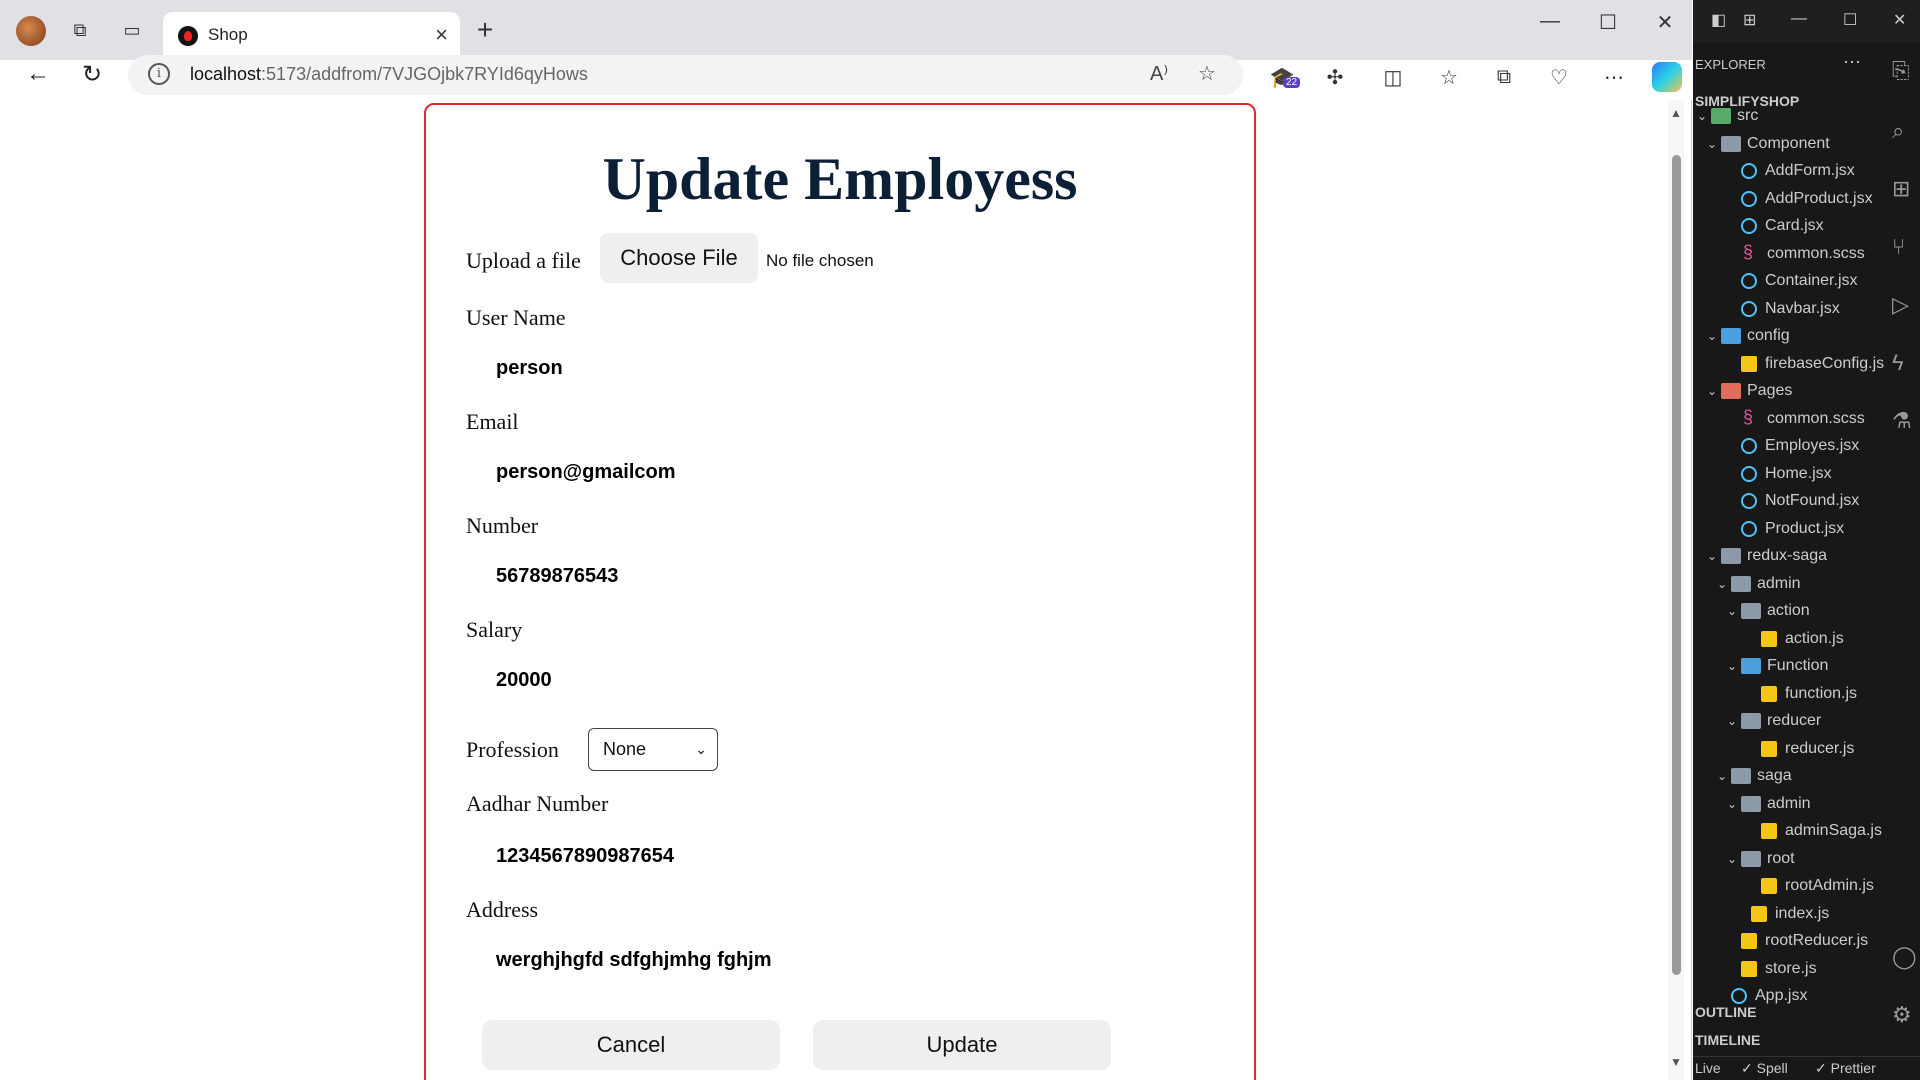 The image size is (1920, 1080). I want to click on number-field, so click(796, 576).